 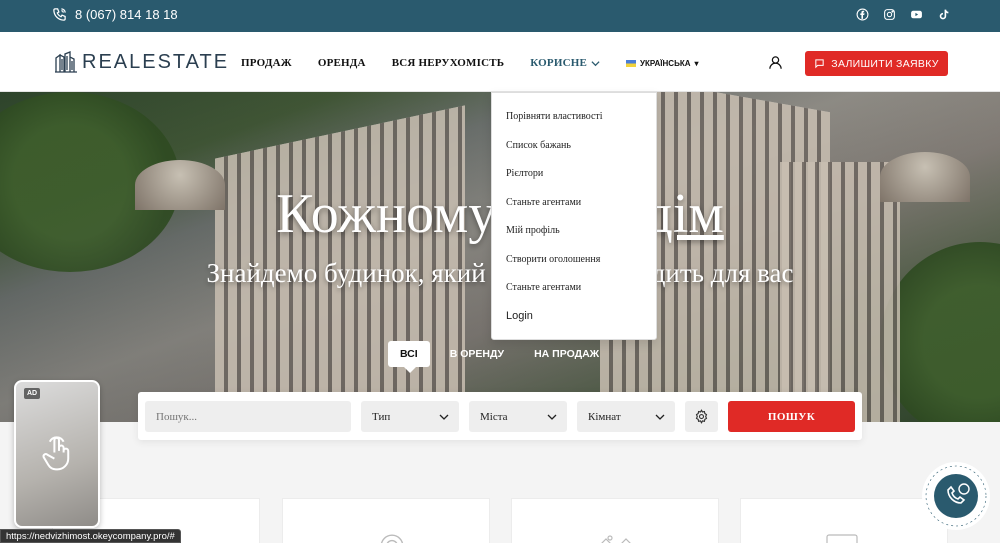 What do you see at coordinates (885, 63) in the screenshot?
I see `leave-request-label: ЗАЛИШИТИ ЗАЯВКУ` at bounding box center [885, 63].